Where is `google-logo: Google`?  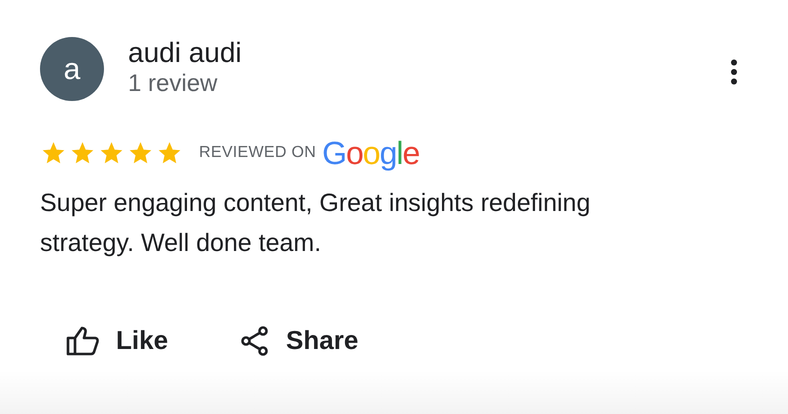
google-logo: Google is located at coordinates (371, 153).